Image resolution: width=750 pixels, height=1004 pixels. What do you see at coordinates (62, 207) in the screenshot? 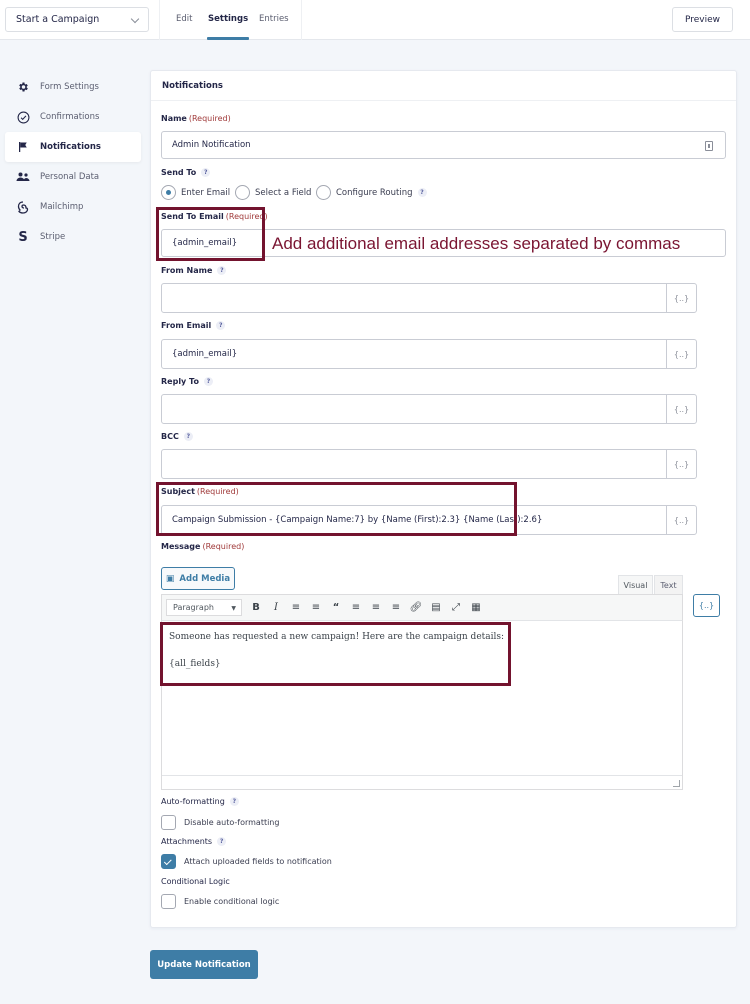
I see `sidebar-item-label: Mailchimp` at bounding box center [62, 207].